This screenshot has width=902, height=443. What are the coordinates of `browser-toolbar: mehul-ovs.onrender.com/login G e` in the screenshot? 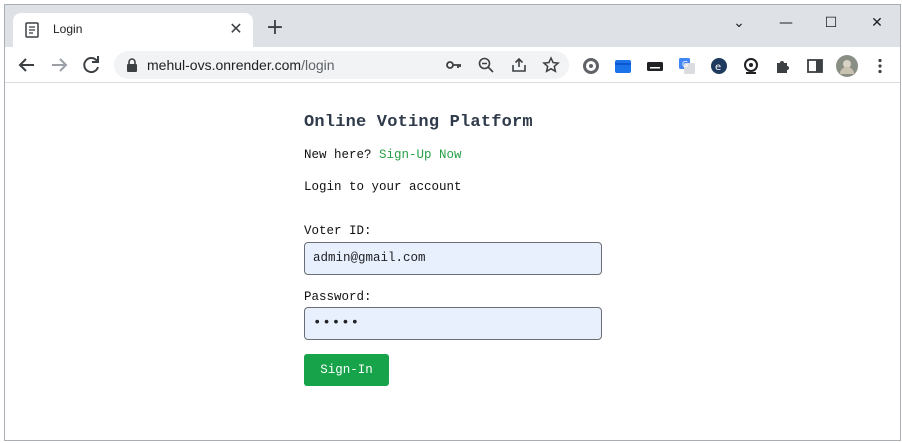 It's located at (452, 65).